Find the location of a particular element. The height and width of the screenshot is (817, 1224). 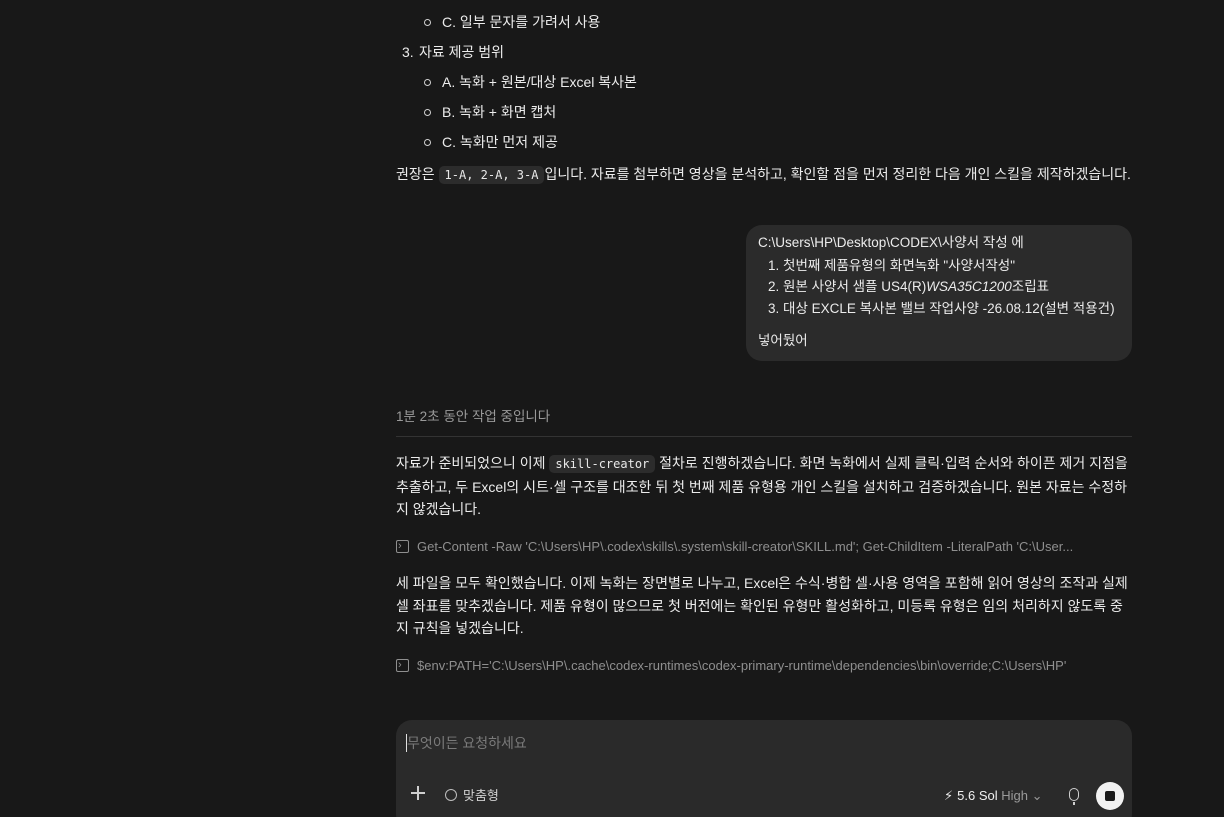

list-text: 원본 사양서 샘플 US4(R) is located at coordinates (855, 286).